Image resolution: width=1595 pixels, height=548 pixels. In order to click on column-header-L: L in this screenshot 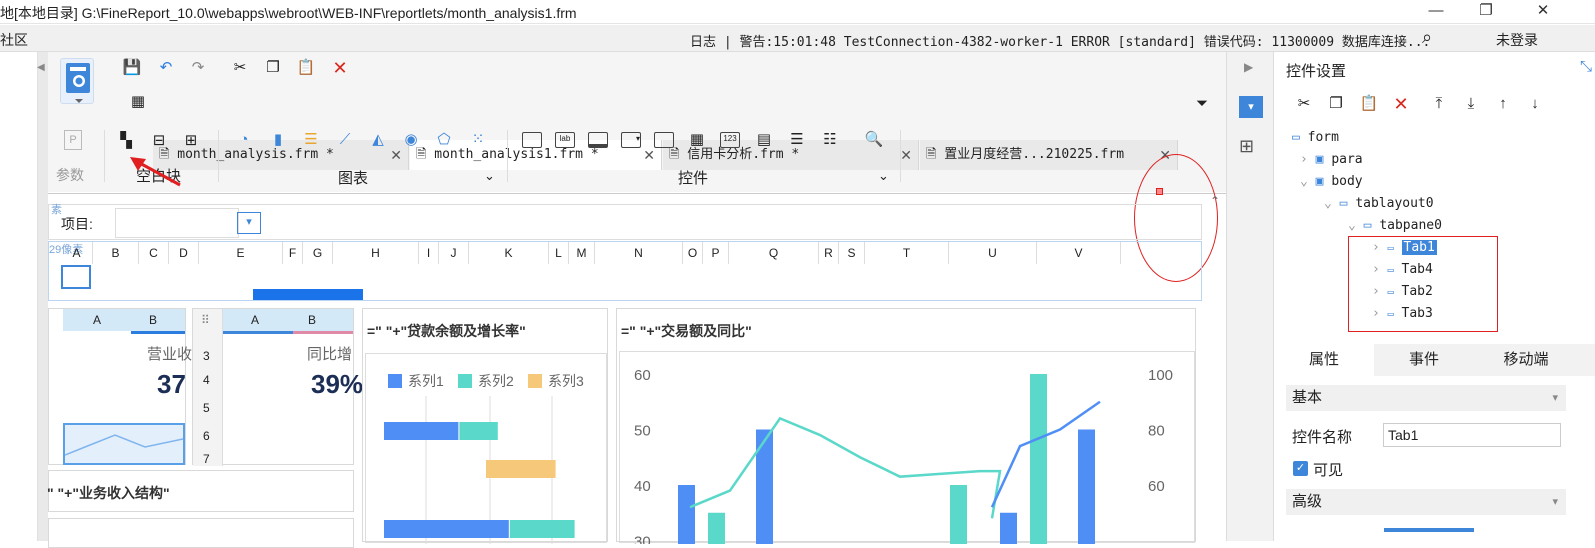, I will do `click(559, 253)`.